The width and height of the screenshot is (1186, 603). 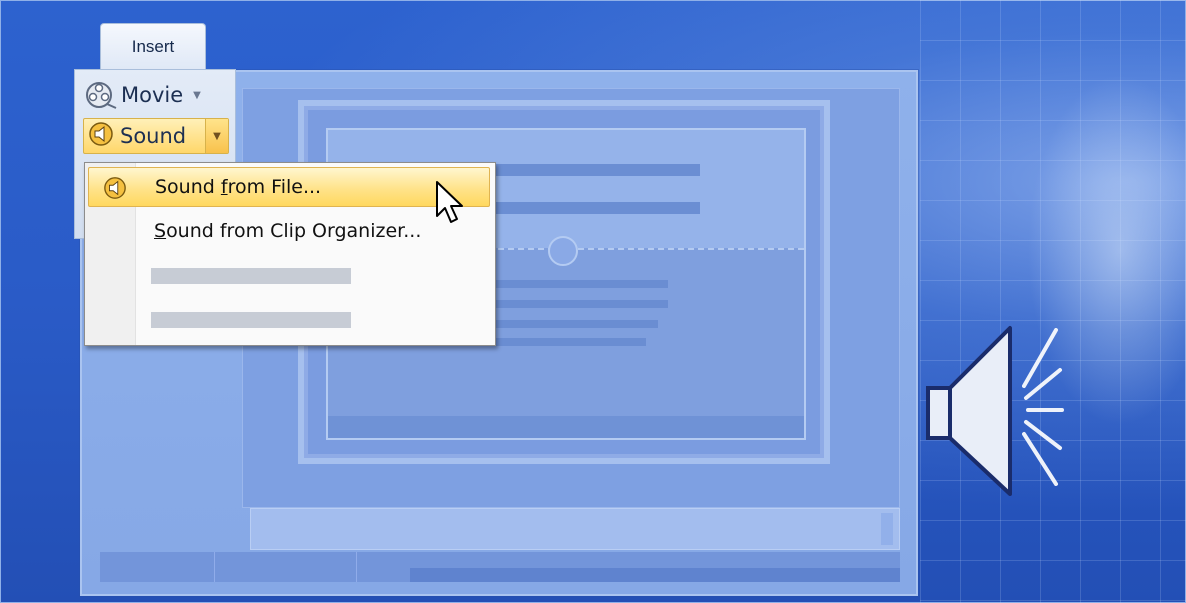 What do you see at coordinates (500, 567) in the screenshot?
I see `status-bar` at bounding box center [500, 567].